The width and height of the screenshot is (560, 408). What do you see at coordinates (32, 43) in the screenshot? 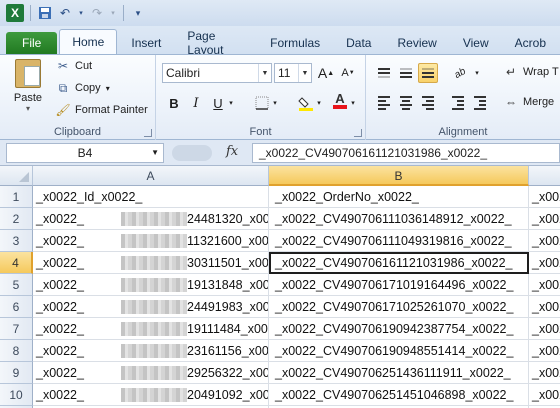
I see `tab-file: File` at bounding box center [32, 43].